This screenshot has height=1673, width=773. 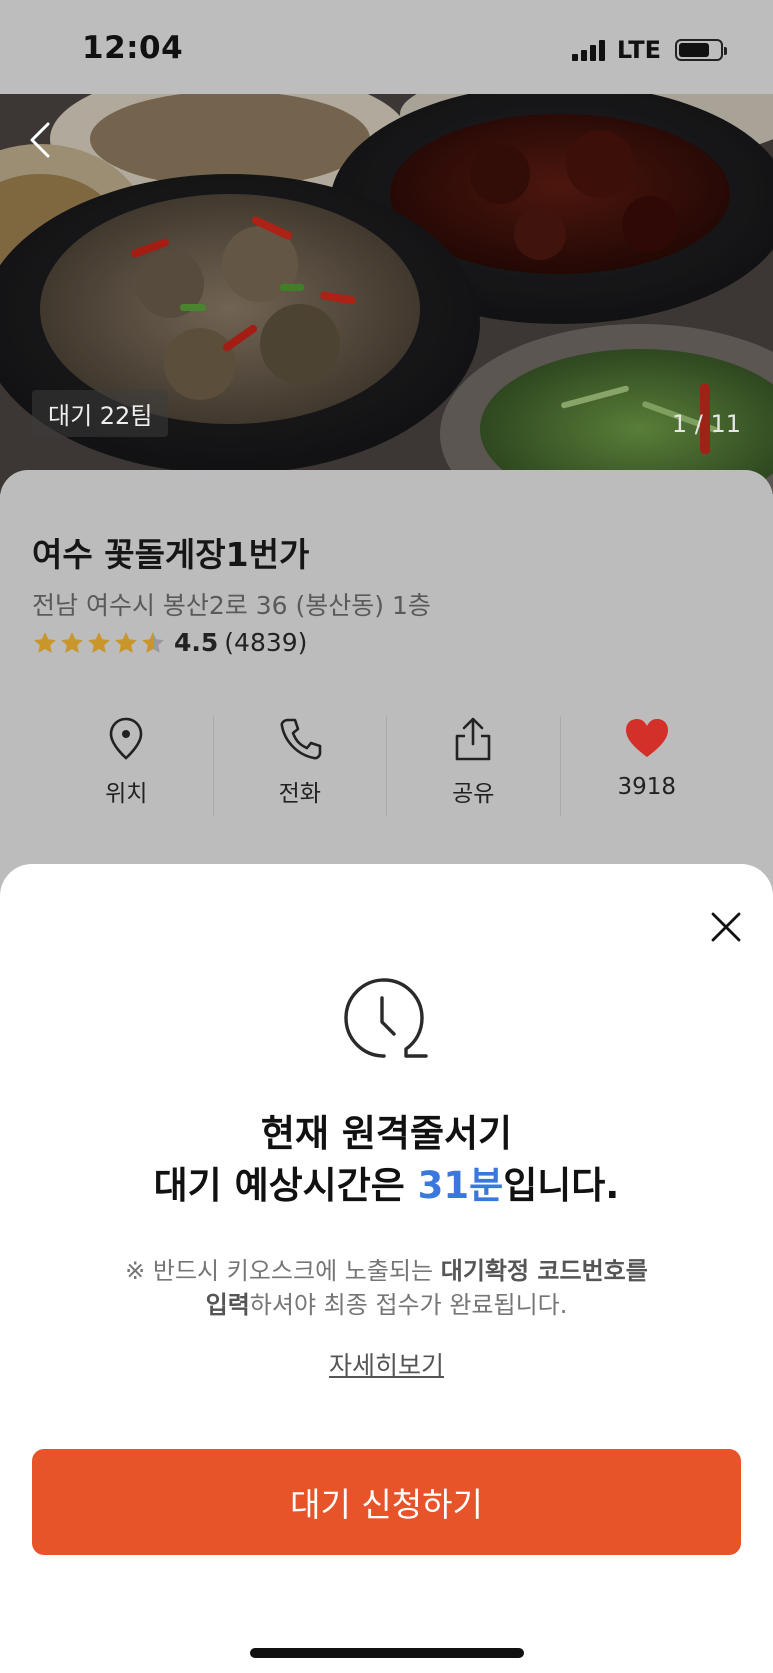 I want to click on location-pin-icon, so click(x=126, y=738).